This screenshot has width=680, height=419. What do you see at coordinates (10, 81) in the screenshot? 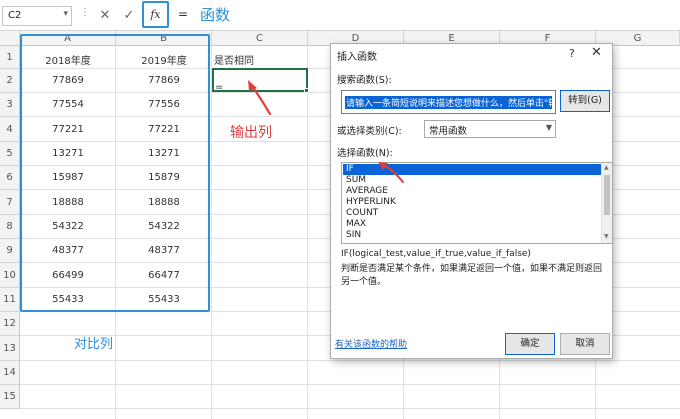
I see `row-header-2: 2` at bounding box center [10, 81].